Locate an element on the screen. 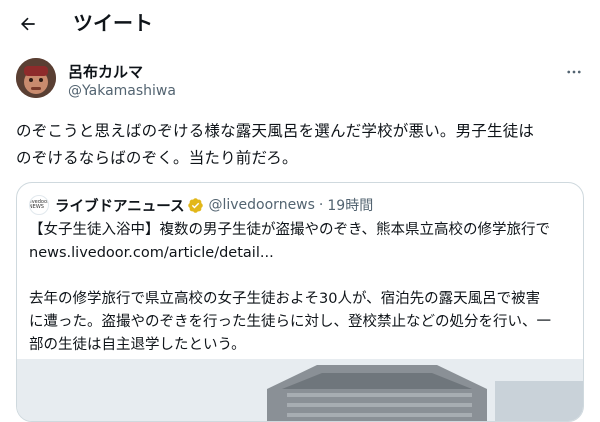  author-handle: @Yakamashiwa is located at coordinates (122, 91).